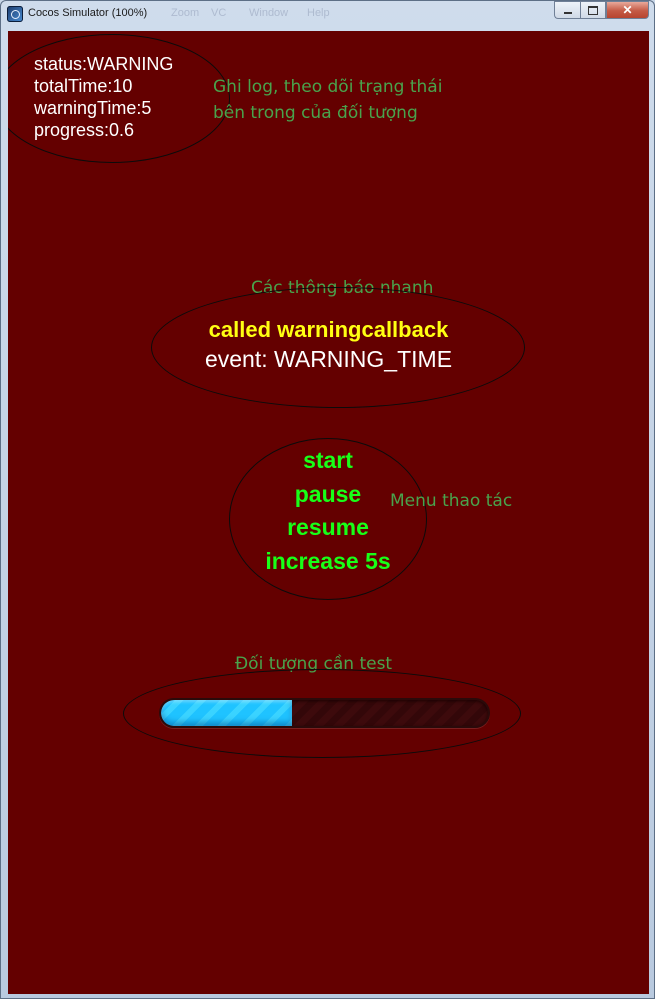  I want to click on log-progress: progress:0.6, so click(84, 130).